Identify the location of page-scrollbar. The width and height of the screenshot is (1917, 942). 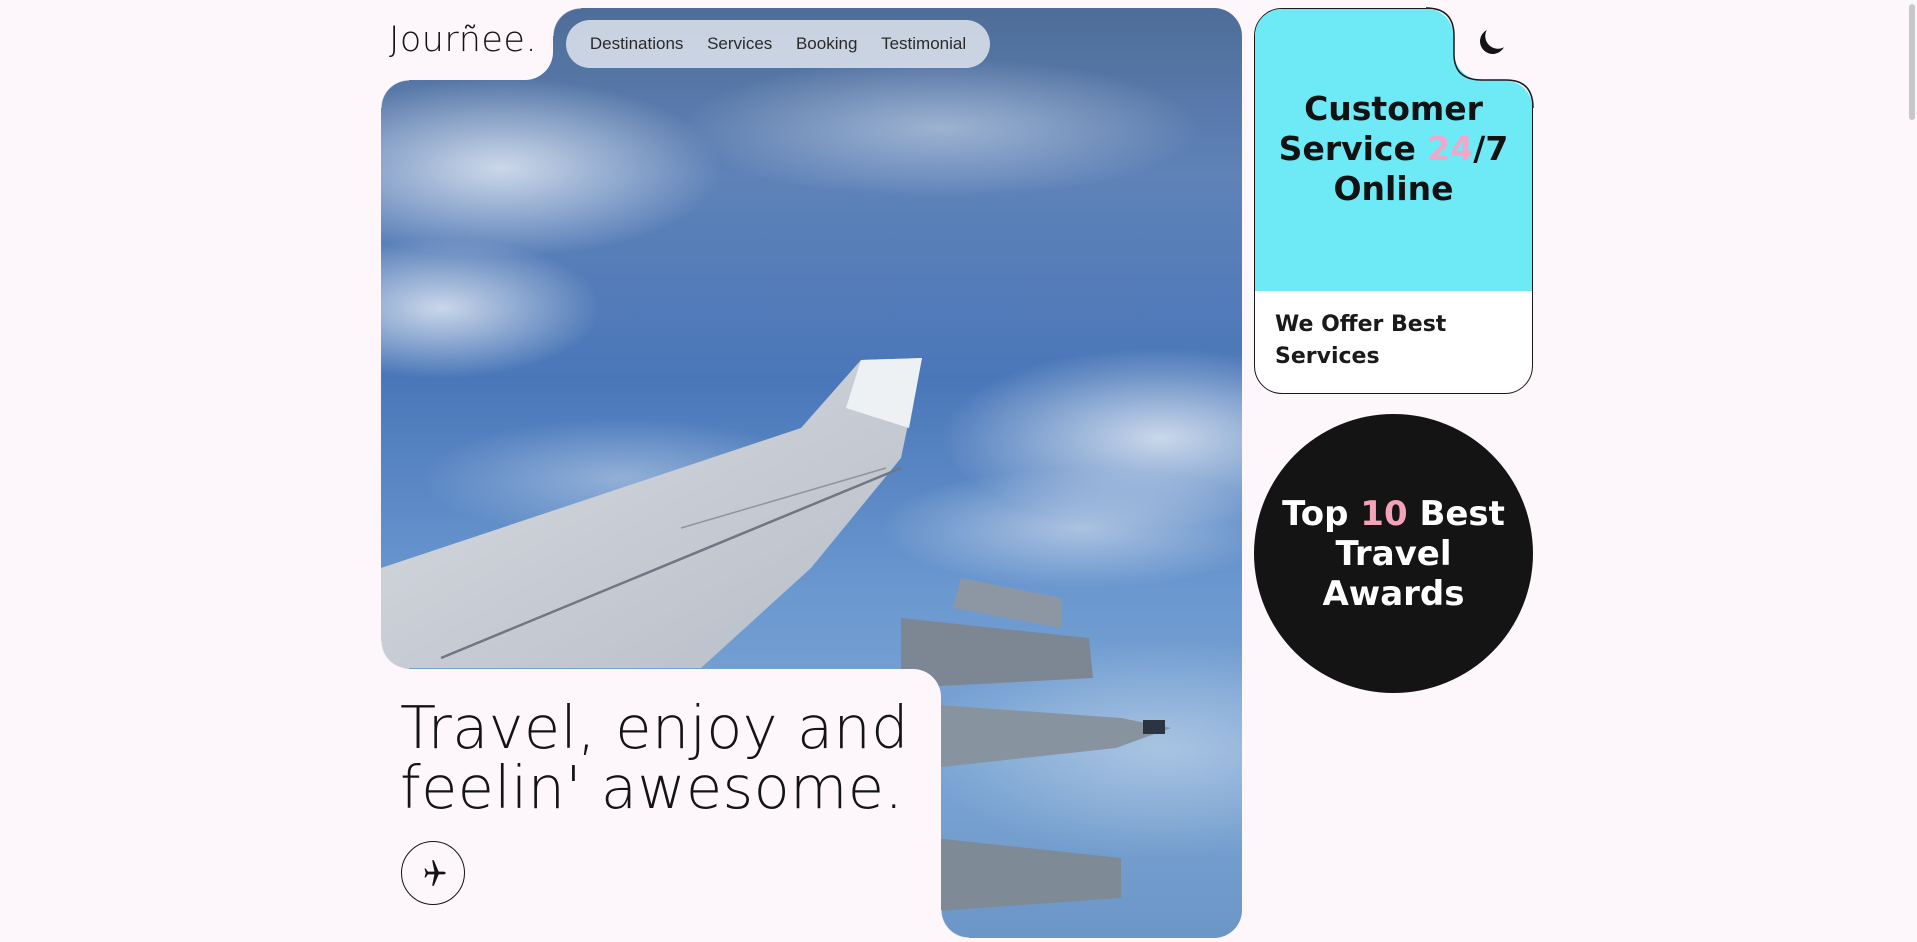
(1912, 62).